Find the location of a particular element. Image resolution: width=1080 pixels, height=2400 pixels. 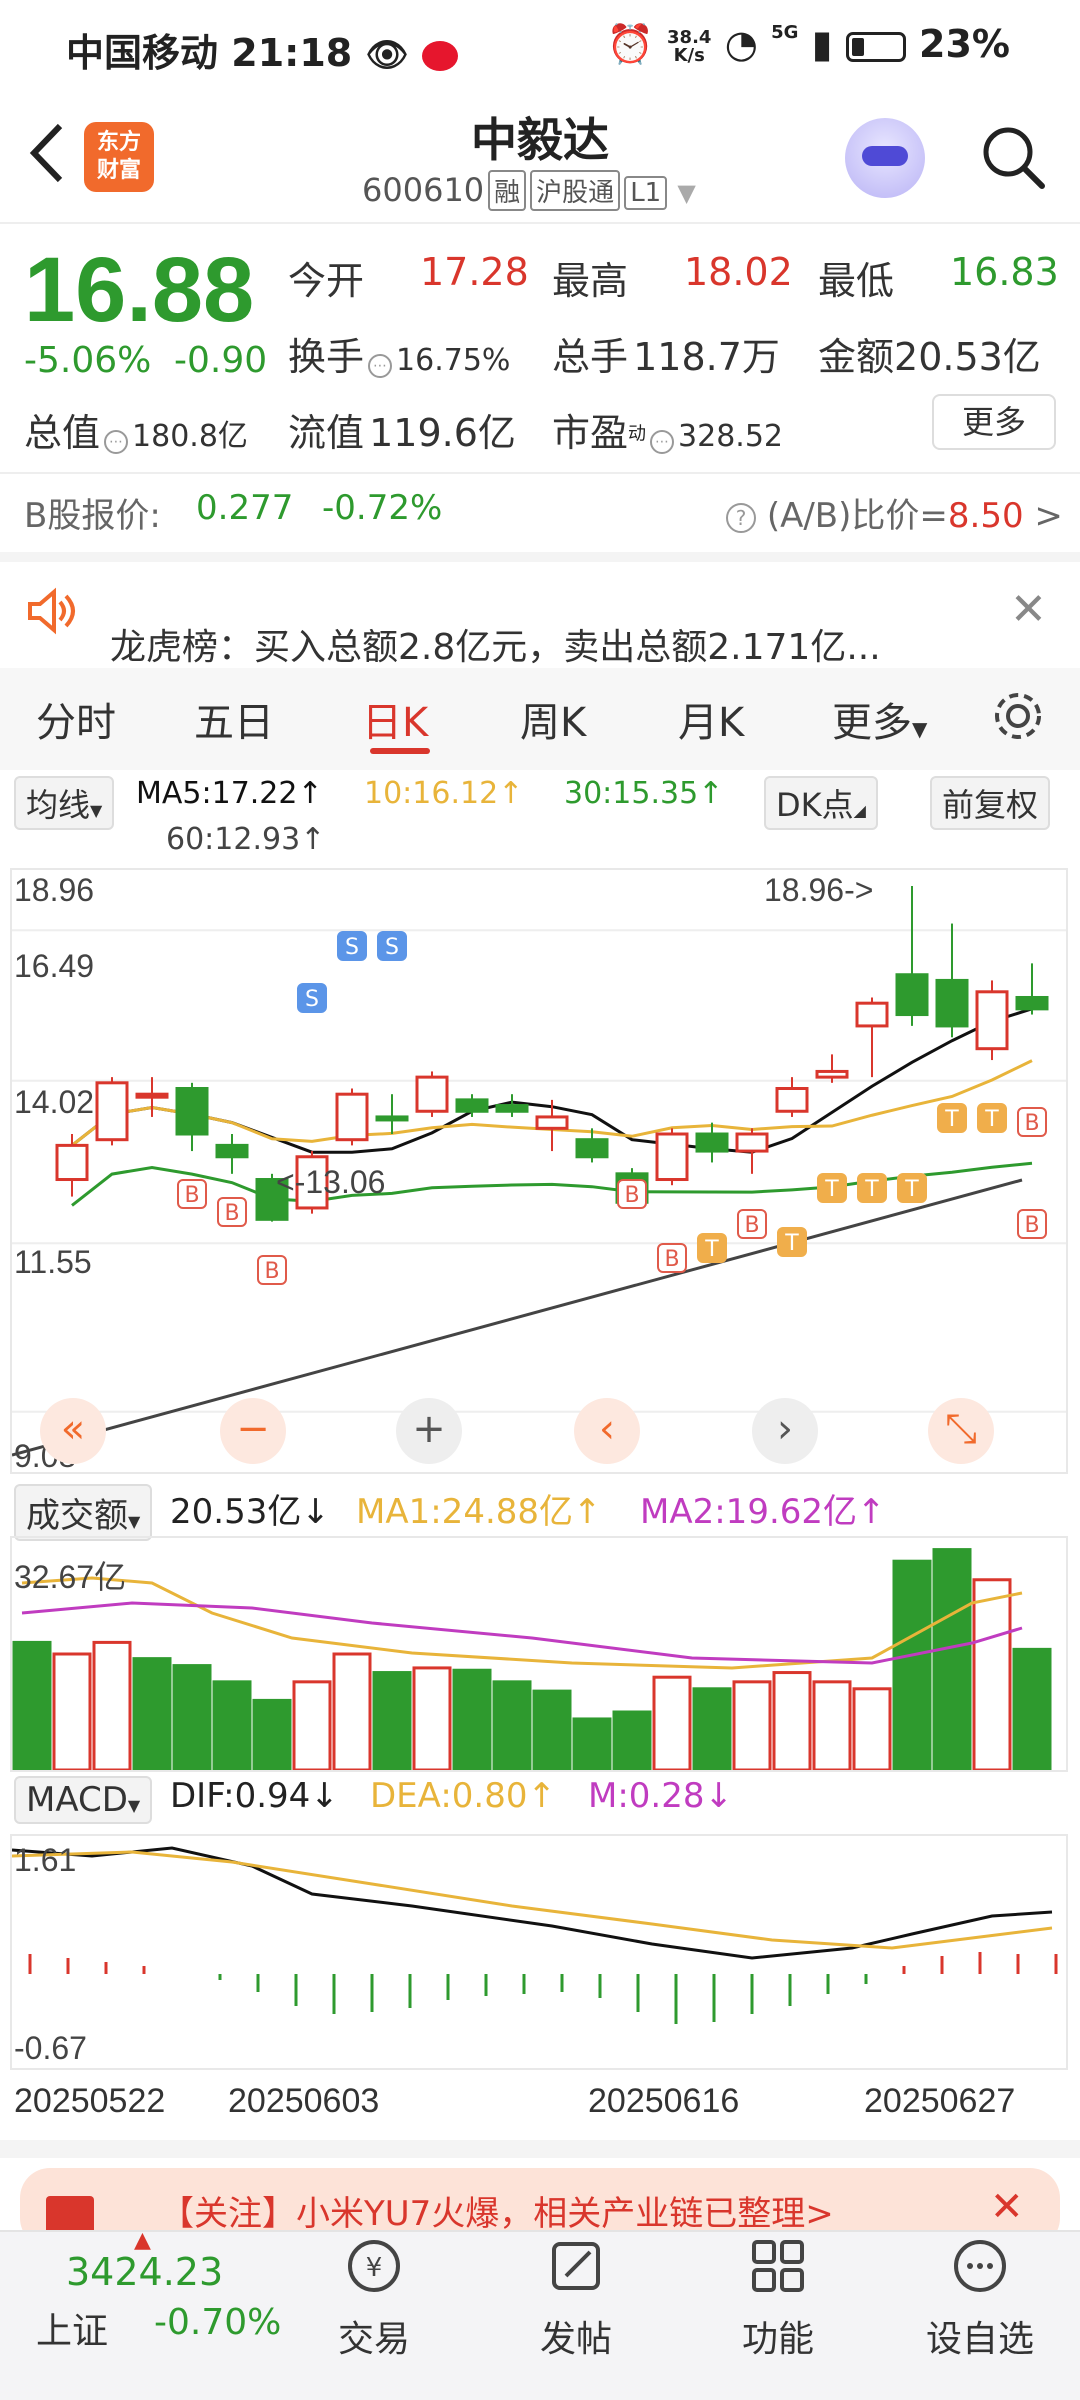

volume-select-label: 成交额 is located at coordinates (77, 1516).